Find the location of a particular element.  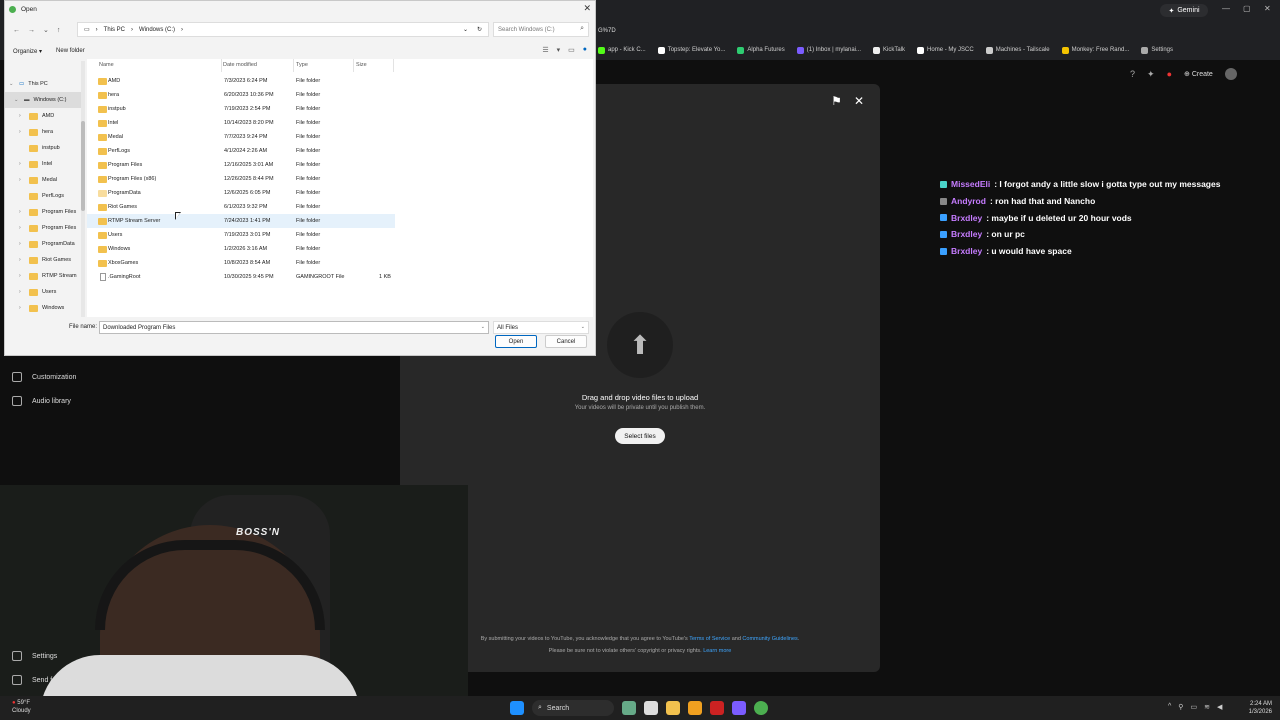

search-input: Search Windows (C:) ⌕ is located at coordinates (541, 29).